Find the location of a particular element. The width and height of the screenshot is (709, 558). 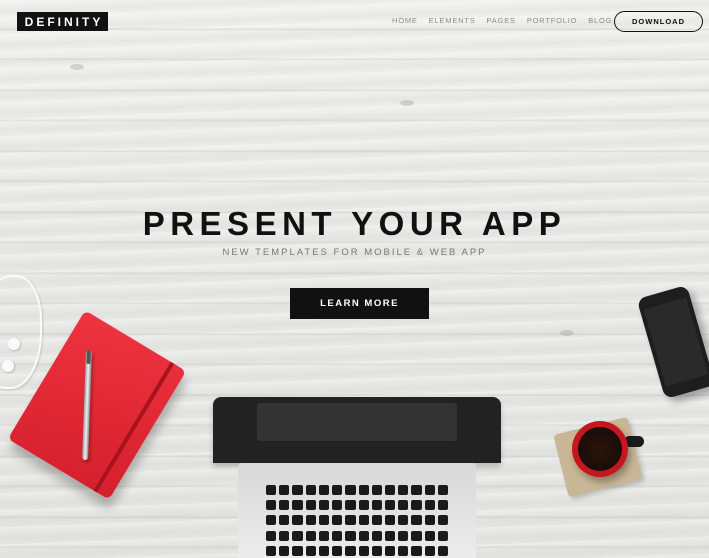

learn-more-button: LEARN MORE is located at coordinates (359, 303).